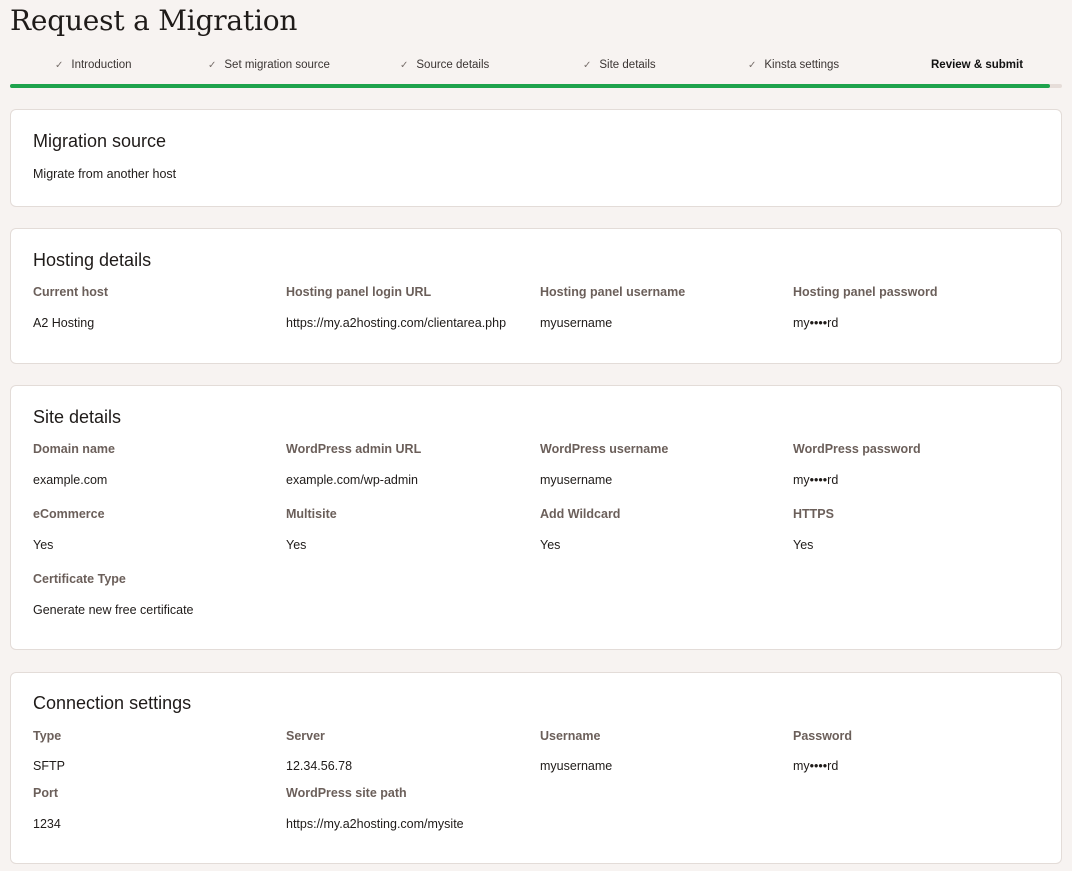 This screenshot has height=871, width=1072. What do you see at coordinates (627, 65) in the screenshot?
I see `step-label: Site details` at bounding box center [627, 65].